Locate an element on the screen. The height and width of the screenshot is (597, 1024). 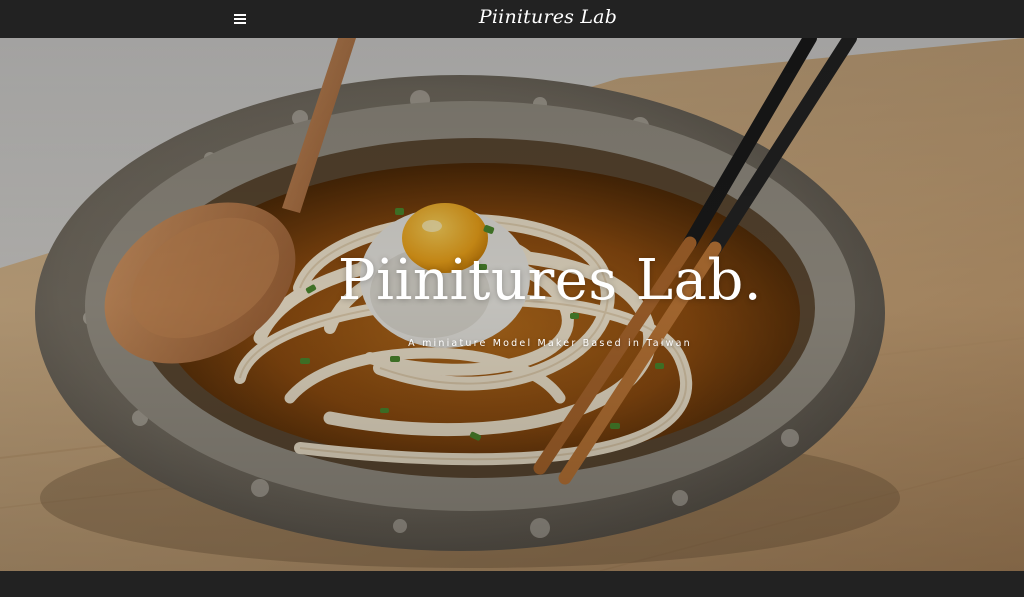
footer-bar is located at coordinates (512, 584).